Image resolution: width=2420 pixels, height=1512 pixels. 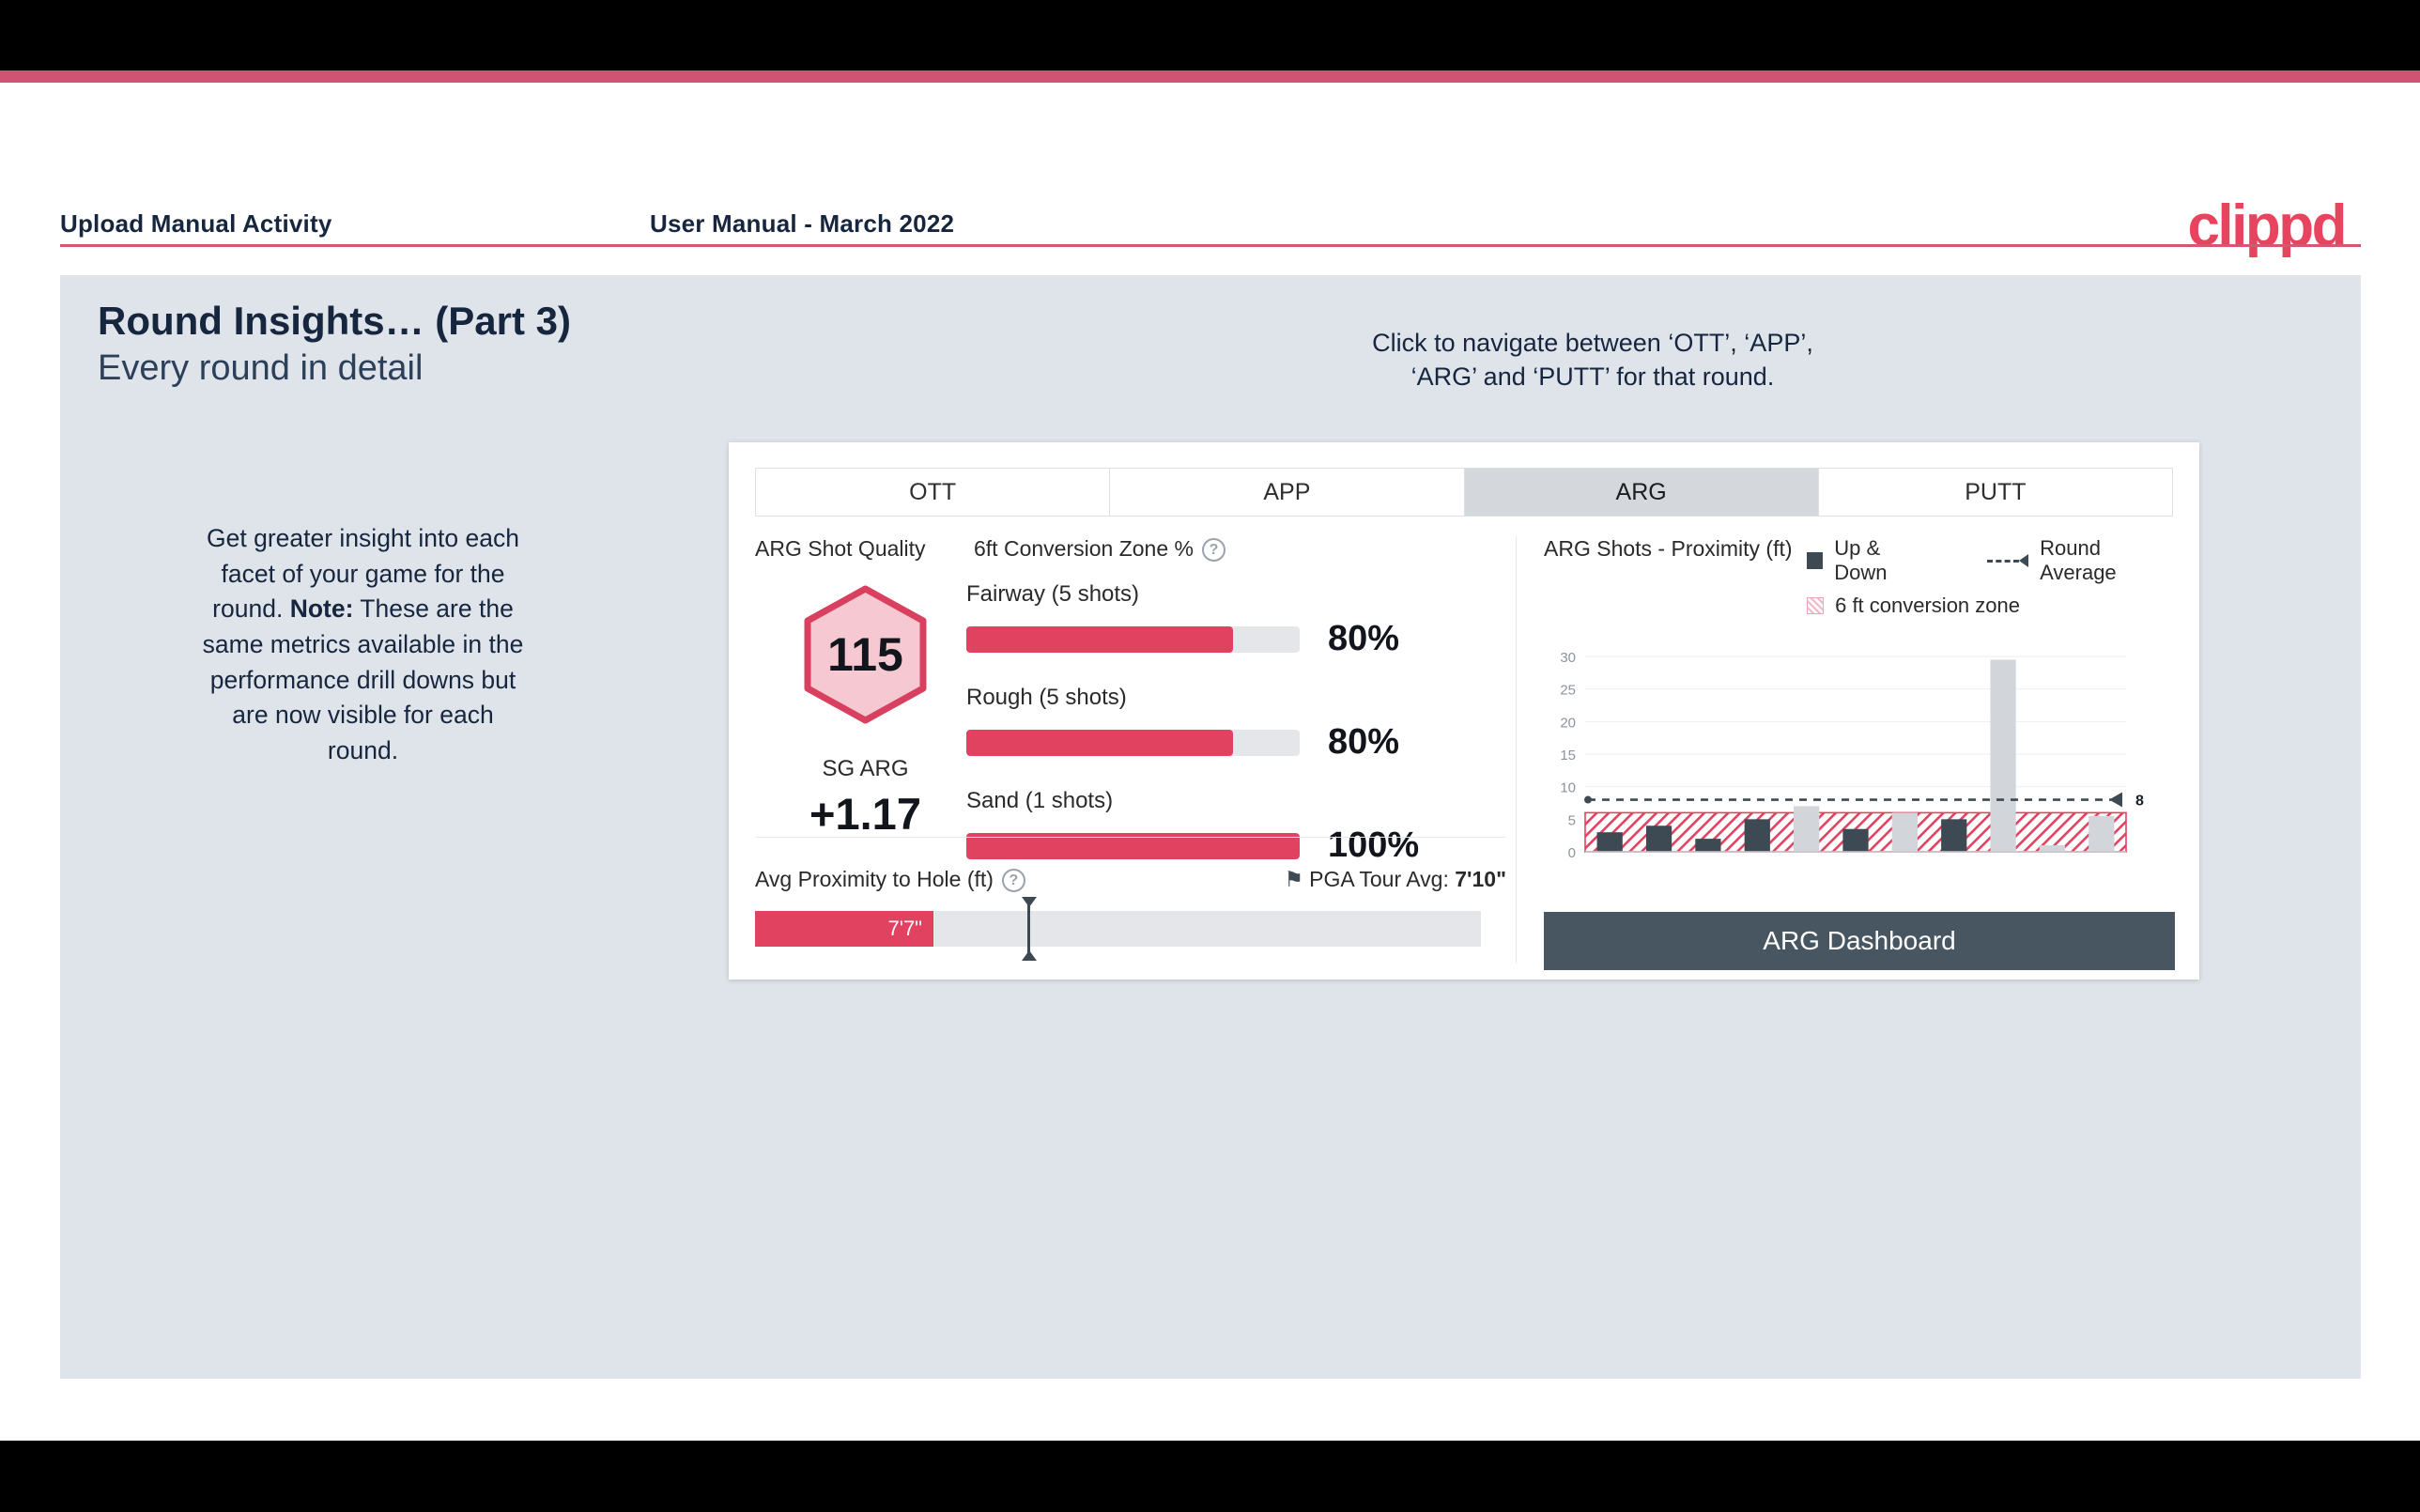 I want to click on conversion-row-fairway: Fairway (5 shots) 80%, so click(x=1236, y=620).